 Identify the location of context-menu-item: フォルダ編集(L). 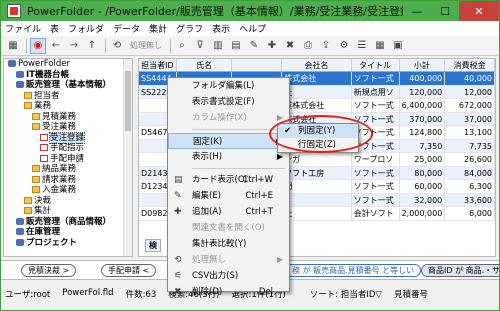
(228, 86).